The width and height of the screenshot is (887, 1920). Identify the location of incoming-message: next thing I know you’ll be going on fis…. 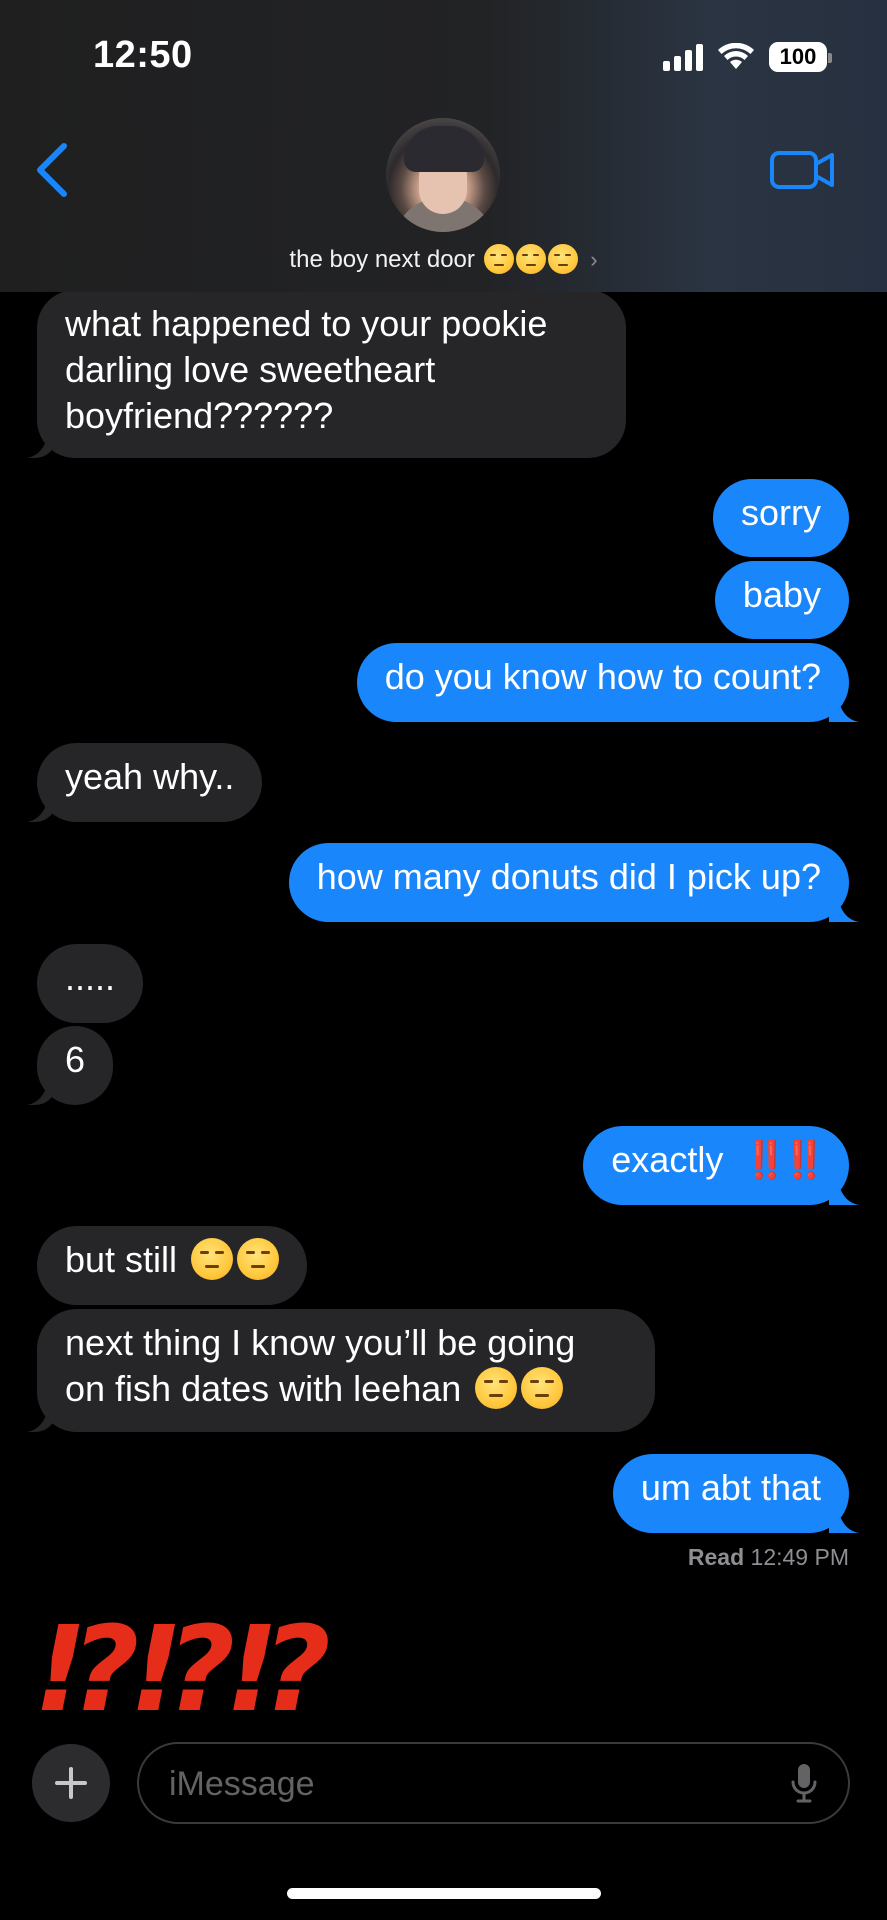
(346, 1370).